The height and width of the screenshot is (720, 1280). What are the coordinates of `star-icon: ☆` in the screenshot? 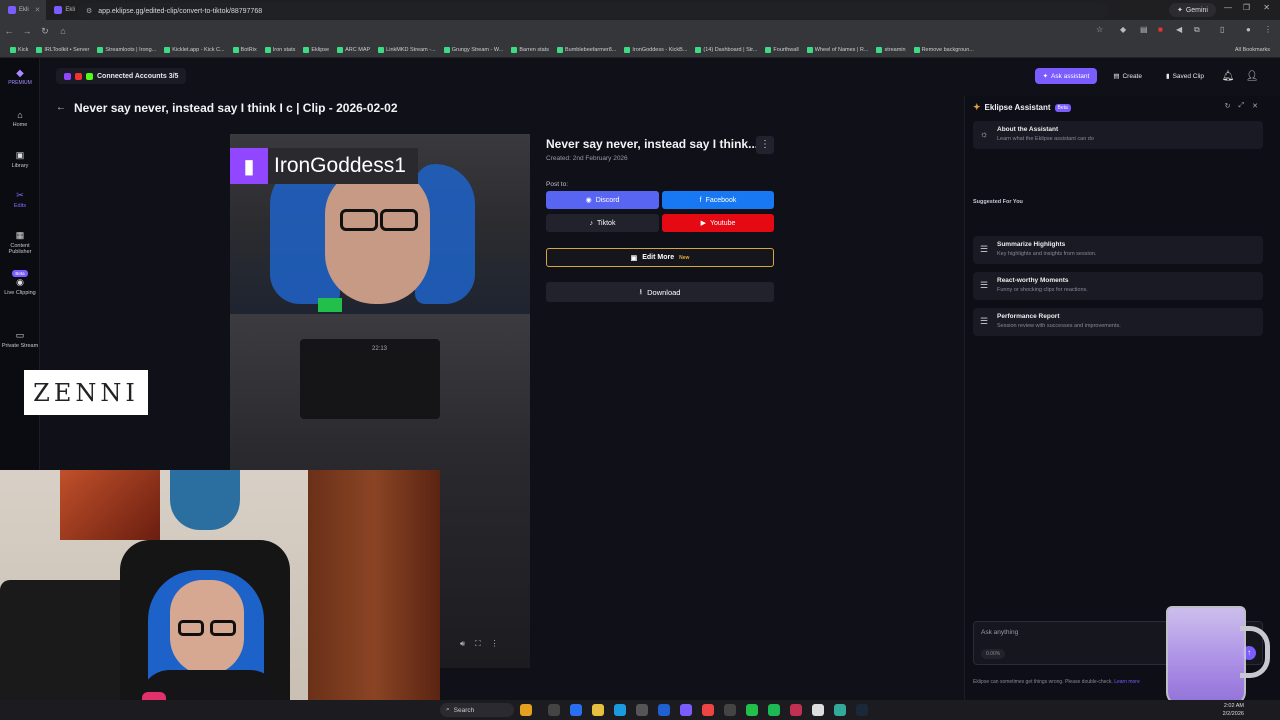 It's located at (1099, 29).